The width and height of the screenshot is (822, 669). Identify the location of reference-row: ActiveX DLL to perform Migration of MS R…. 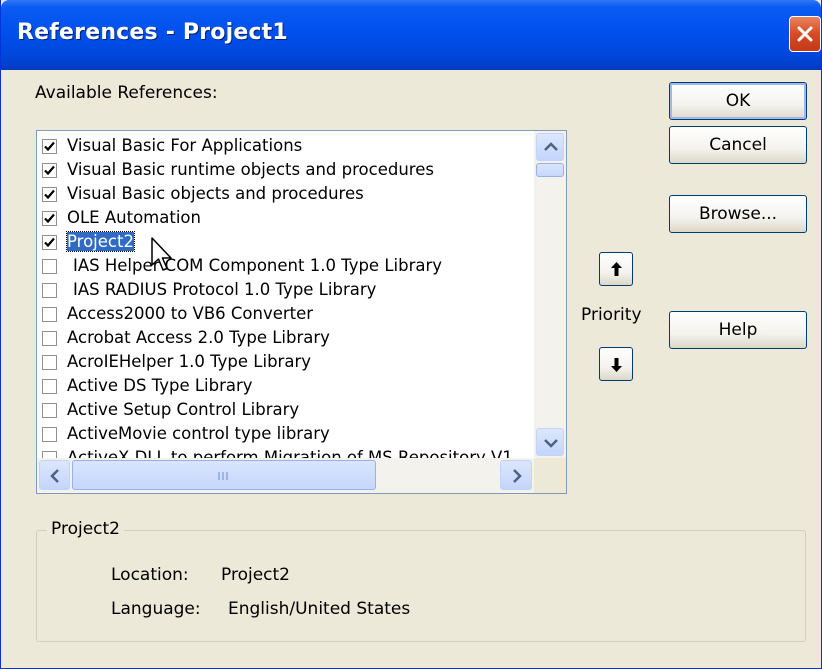
(285, 452).